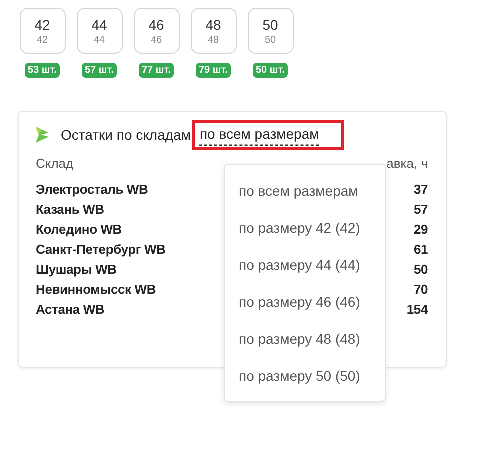 This screenshot has width=489, height=449. What do you see at coordinates (421, 269) in the screenshot?
I see `table-cell: 50` at bounding box center [421, 269].